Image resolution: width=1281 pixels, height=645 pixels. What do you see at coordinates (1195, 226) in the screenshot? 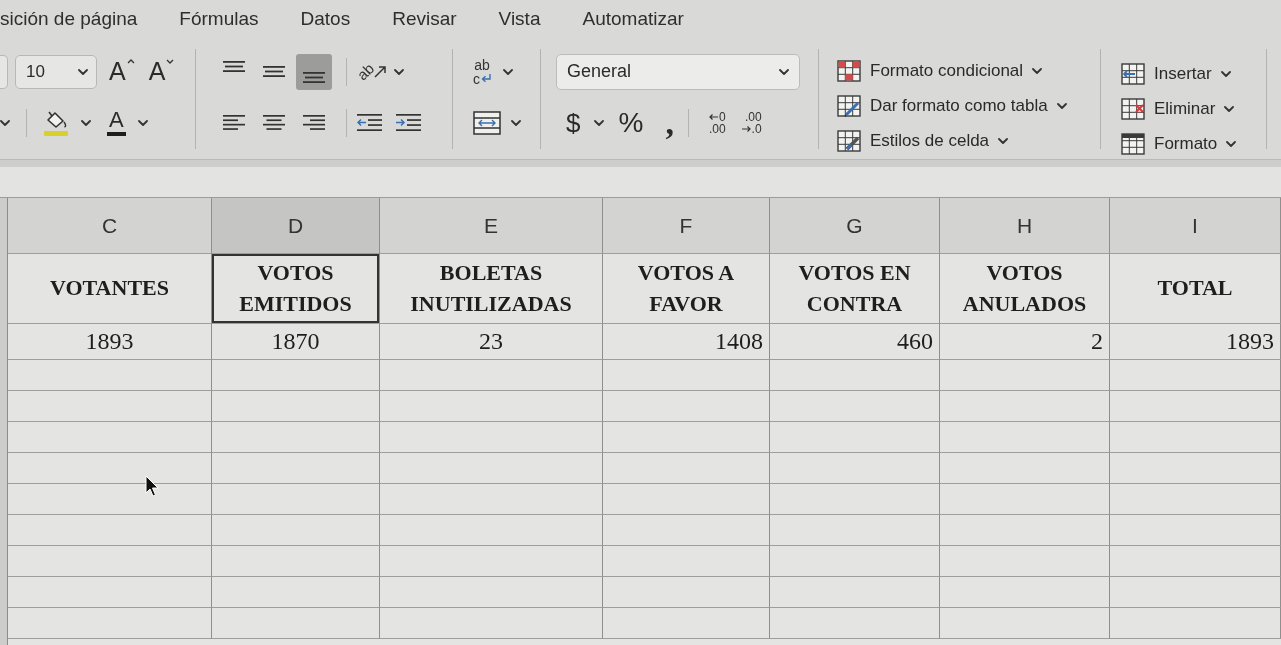
I see `column-header: I` at bounding box center [1195, 226].